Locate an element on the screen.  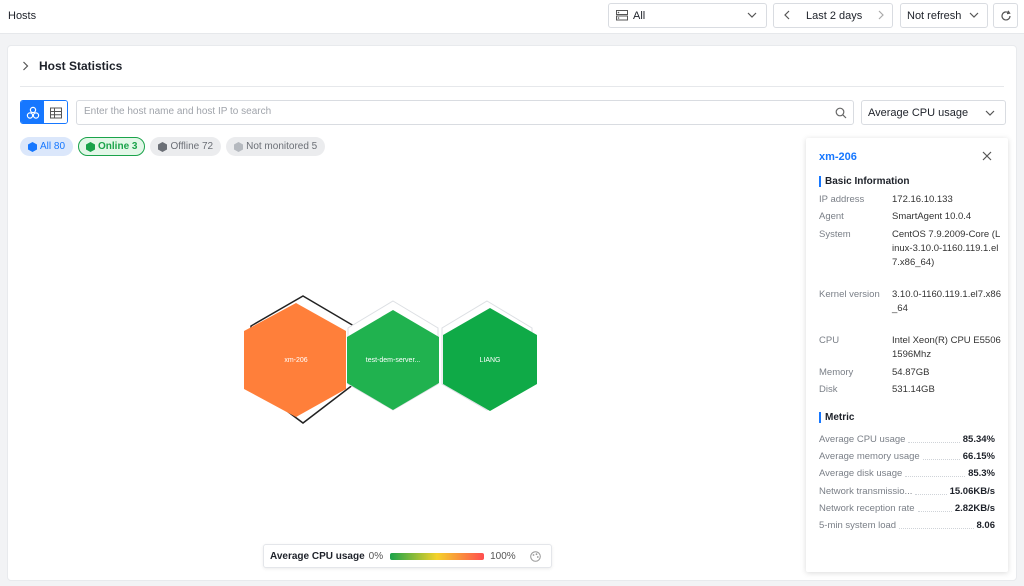
metric-key: Average disk usage is located at coordinates (861, 473).